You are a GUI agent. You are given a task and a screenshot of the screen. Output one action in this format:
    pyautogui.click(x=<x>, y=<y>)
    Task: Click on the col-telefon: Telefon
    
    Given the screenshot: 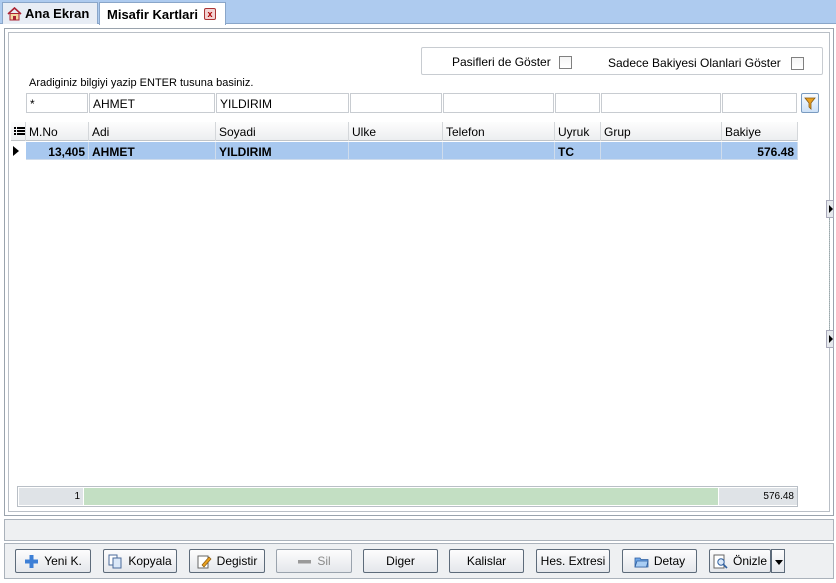 What is the action you would take?
    pyautogui.click(x=499, y=131)
    